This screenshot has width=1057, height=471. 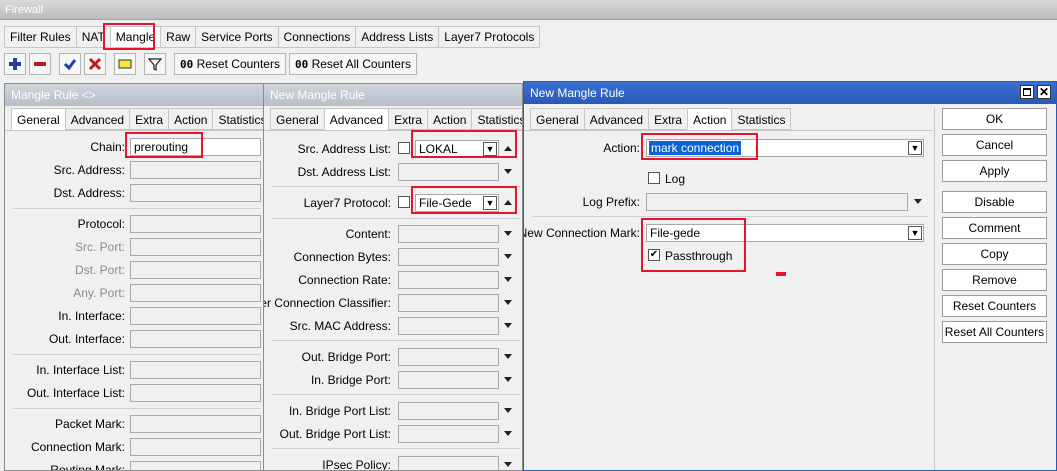 I want to click on firewall-toolbar: 00 Reset Counters 00 Reset All Counters, so click(x=210, y=64).